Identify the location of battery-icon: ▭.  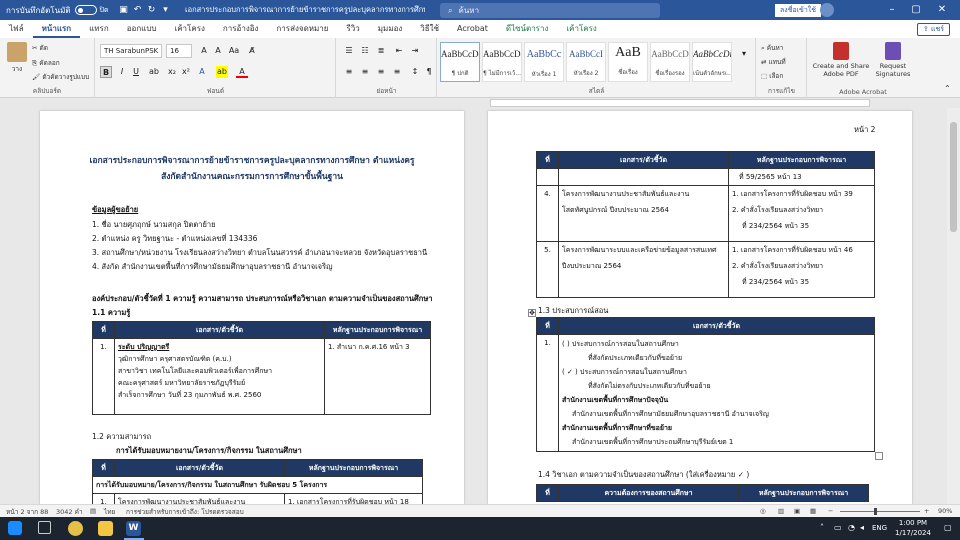
(838, 527).